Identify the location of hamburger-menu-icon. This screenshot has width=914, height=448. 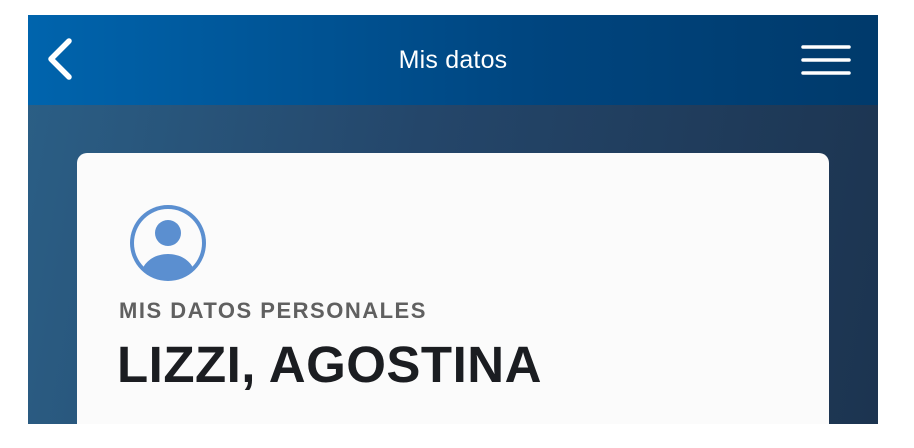
(826, 60).